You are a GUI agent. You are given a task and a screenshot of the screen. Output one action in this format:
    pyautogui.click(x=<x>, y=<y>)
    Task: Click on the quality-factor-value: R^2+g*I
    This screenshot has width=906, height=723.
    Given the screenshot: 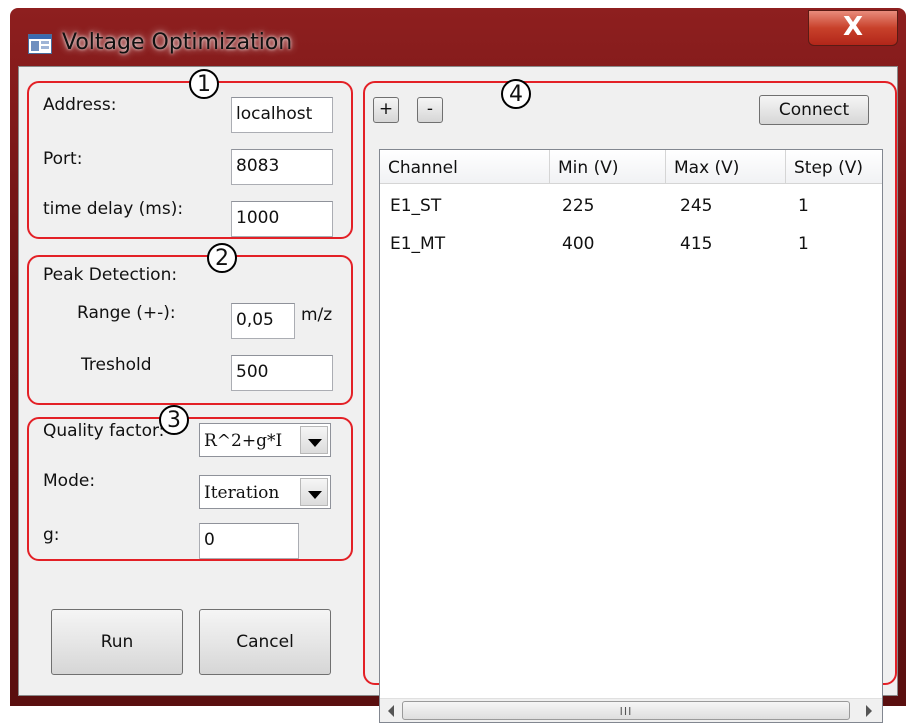 What is the action you would take?
    pyautogui.click(x=243, y=441)
    